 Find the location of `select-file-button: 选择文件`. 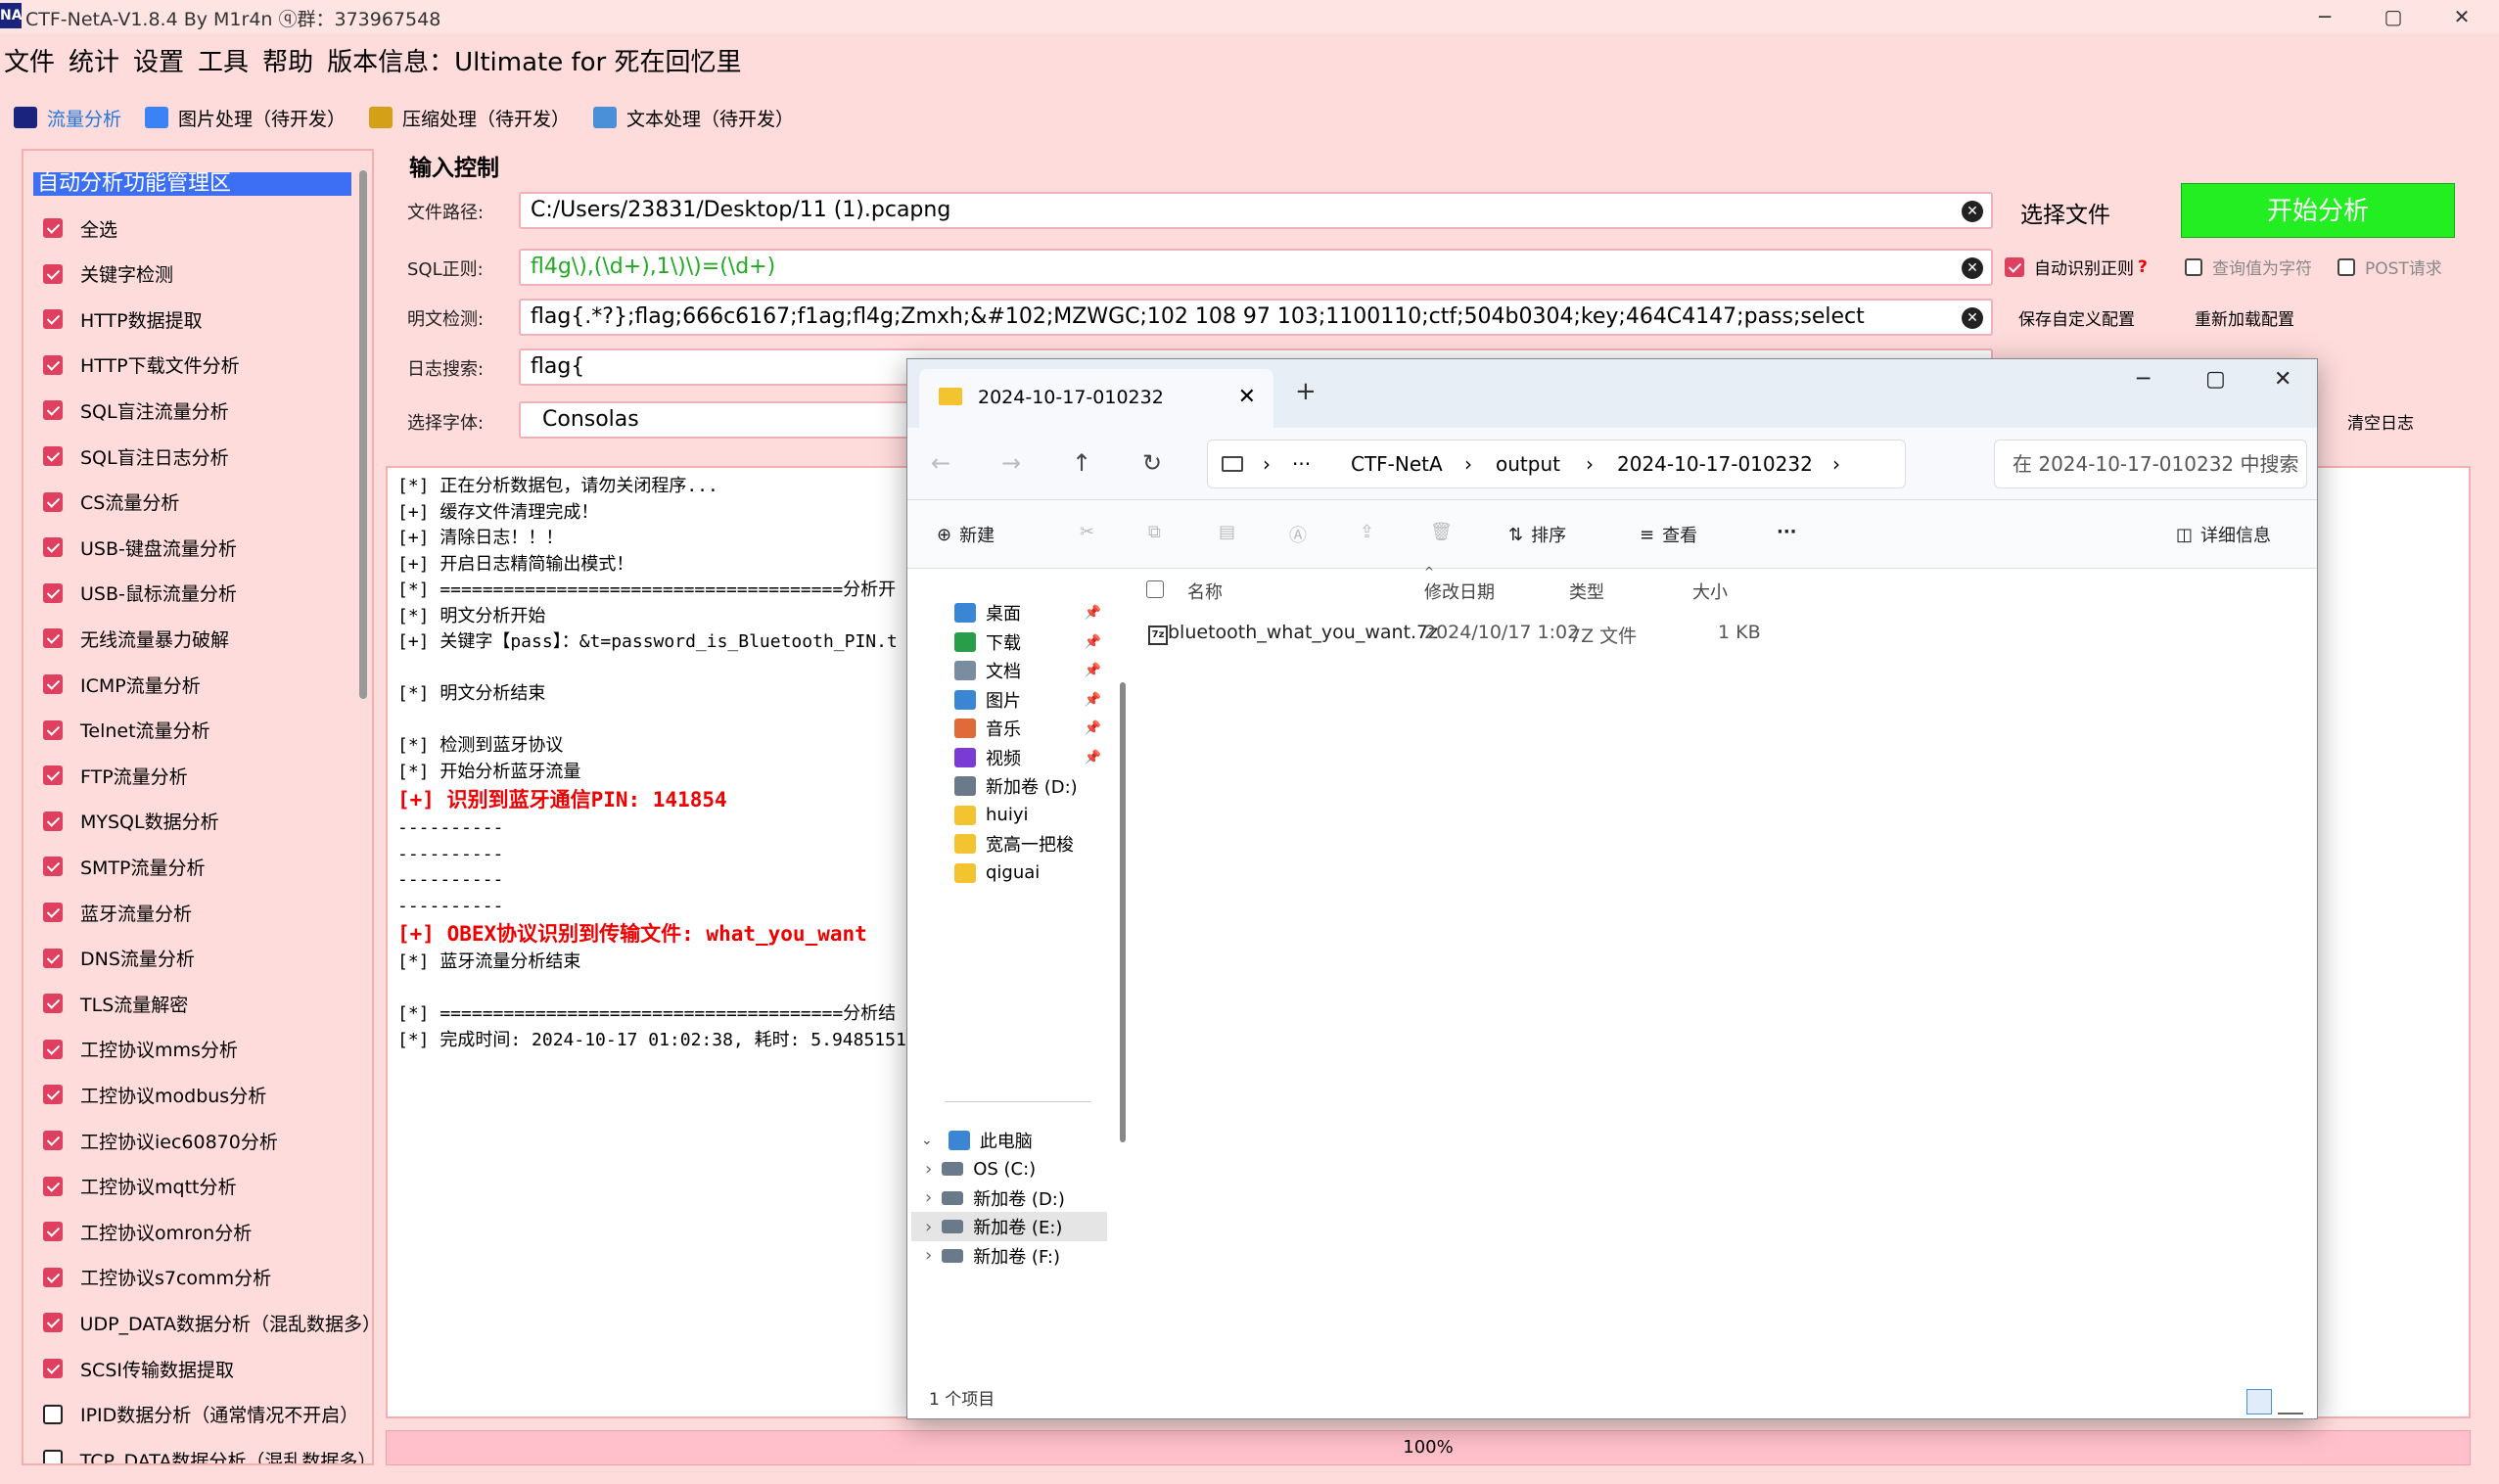

select-file-button: 选择文件 is located at coordinates (2065, 212).